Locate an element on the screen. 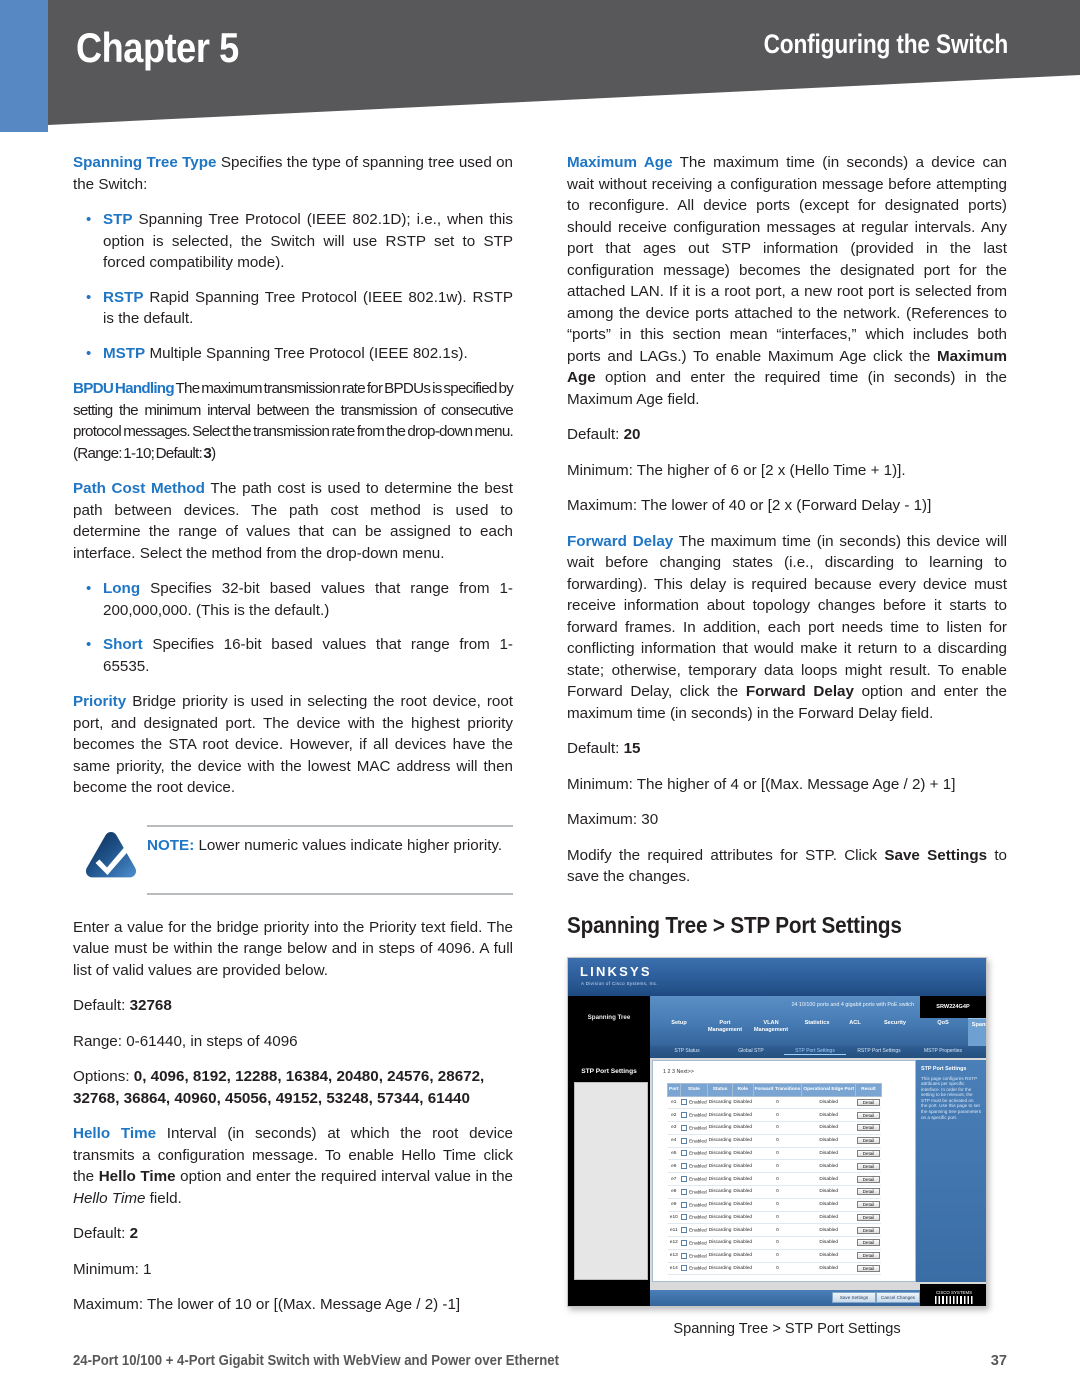 This screenshot has width=1080, height=1397. ui-subnav-item-stp-status: STP Status is located at coordinates (687, 1051).